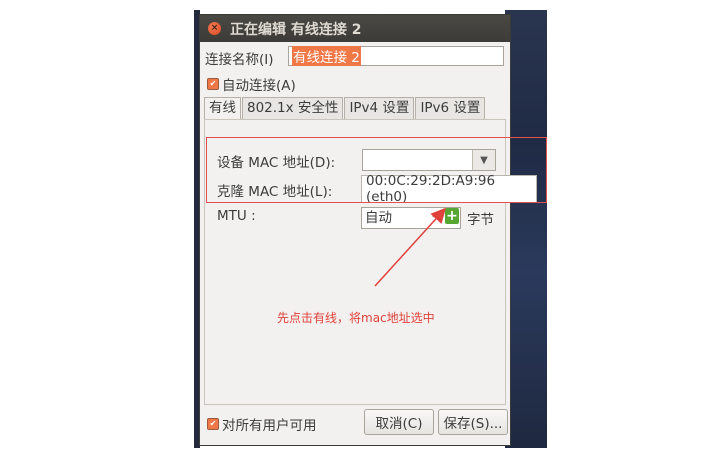 The width and height of the screenshot is (720, 455). What do you see at coordinates (356, 318) in the screenshot?
I see `annotation-text: 先点击有线，将mac地址选中` at bounding box center [356, 318].